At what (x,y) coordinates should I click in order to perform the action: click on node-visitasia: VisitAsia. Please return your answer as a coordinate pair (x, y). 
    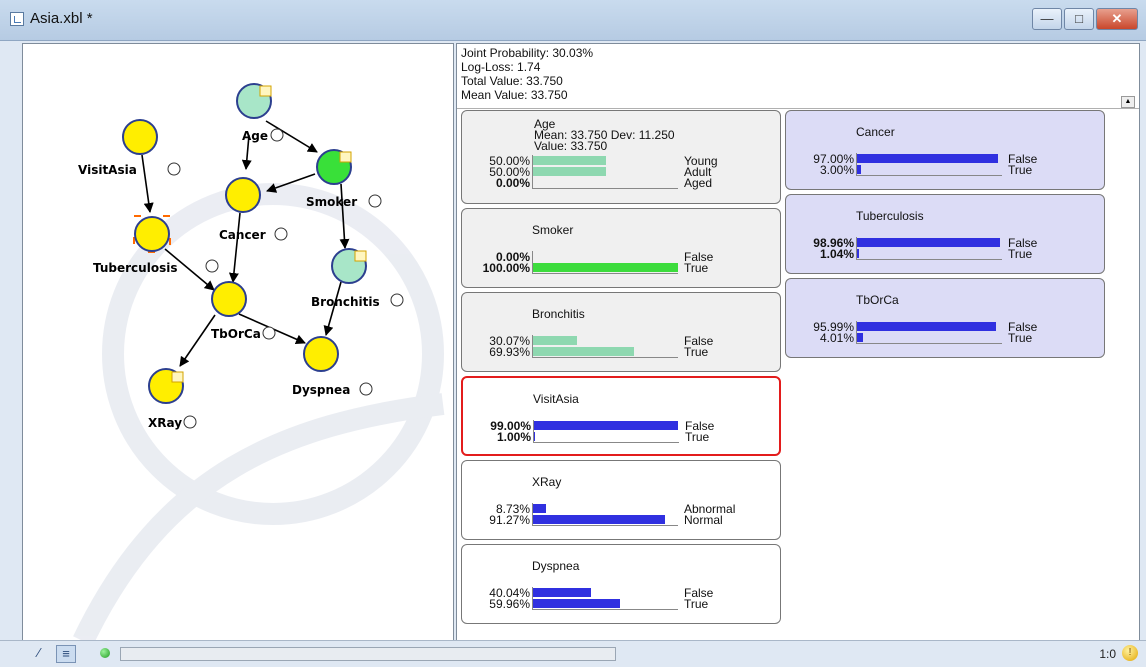
    Looking at the image, I should click on (129, 148).